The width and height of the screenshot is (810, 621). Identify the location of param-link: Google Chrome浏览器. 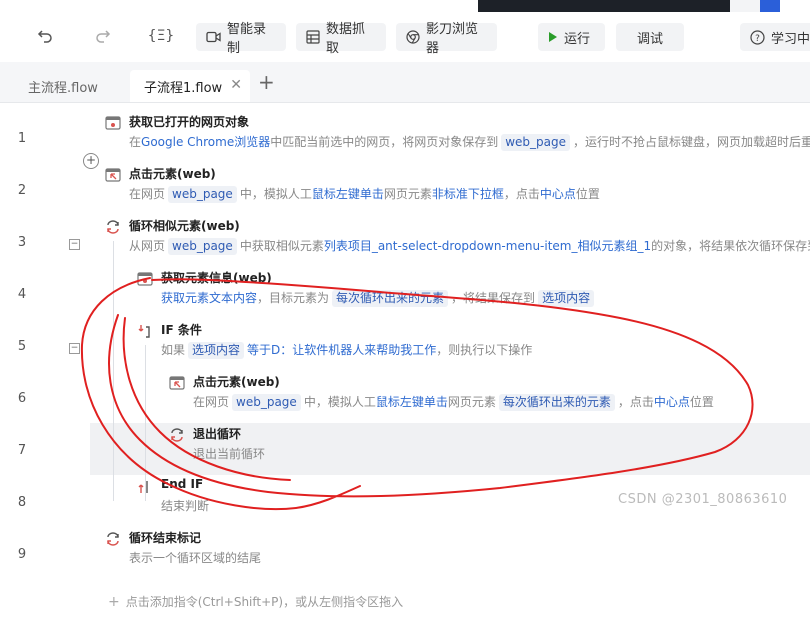
(205, 142).